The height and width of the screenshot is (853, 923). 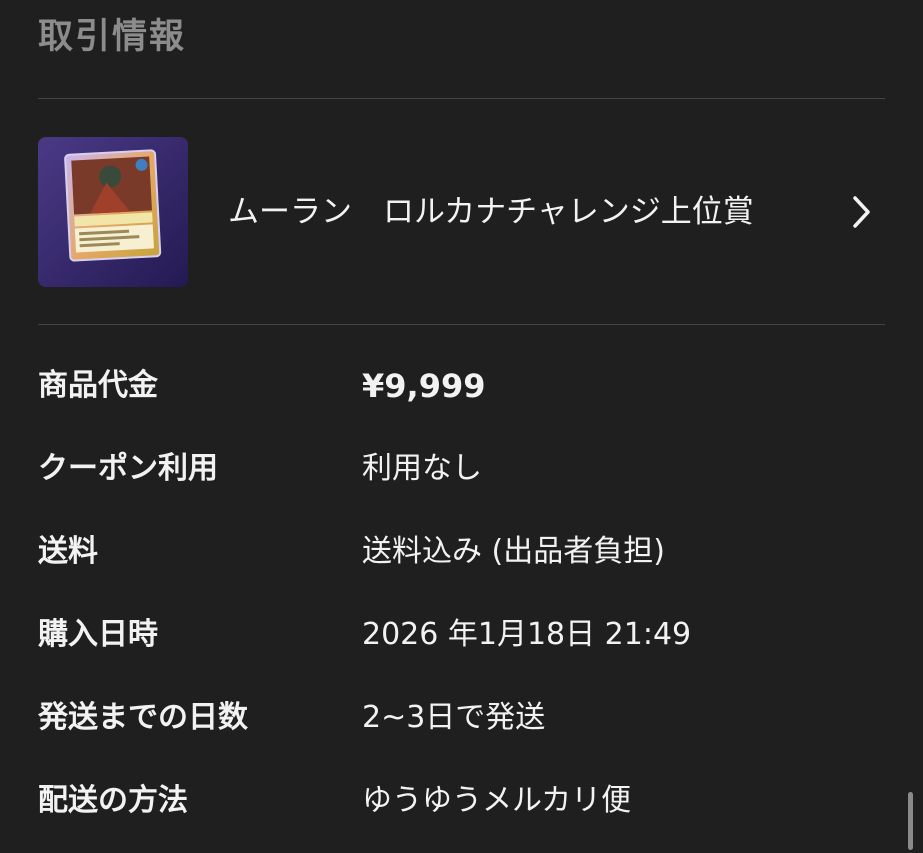 What do you see at coordinates (112, 37) in the screenshot?
I see `section-title: 取引情報` at bounding box center [112, 37].